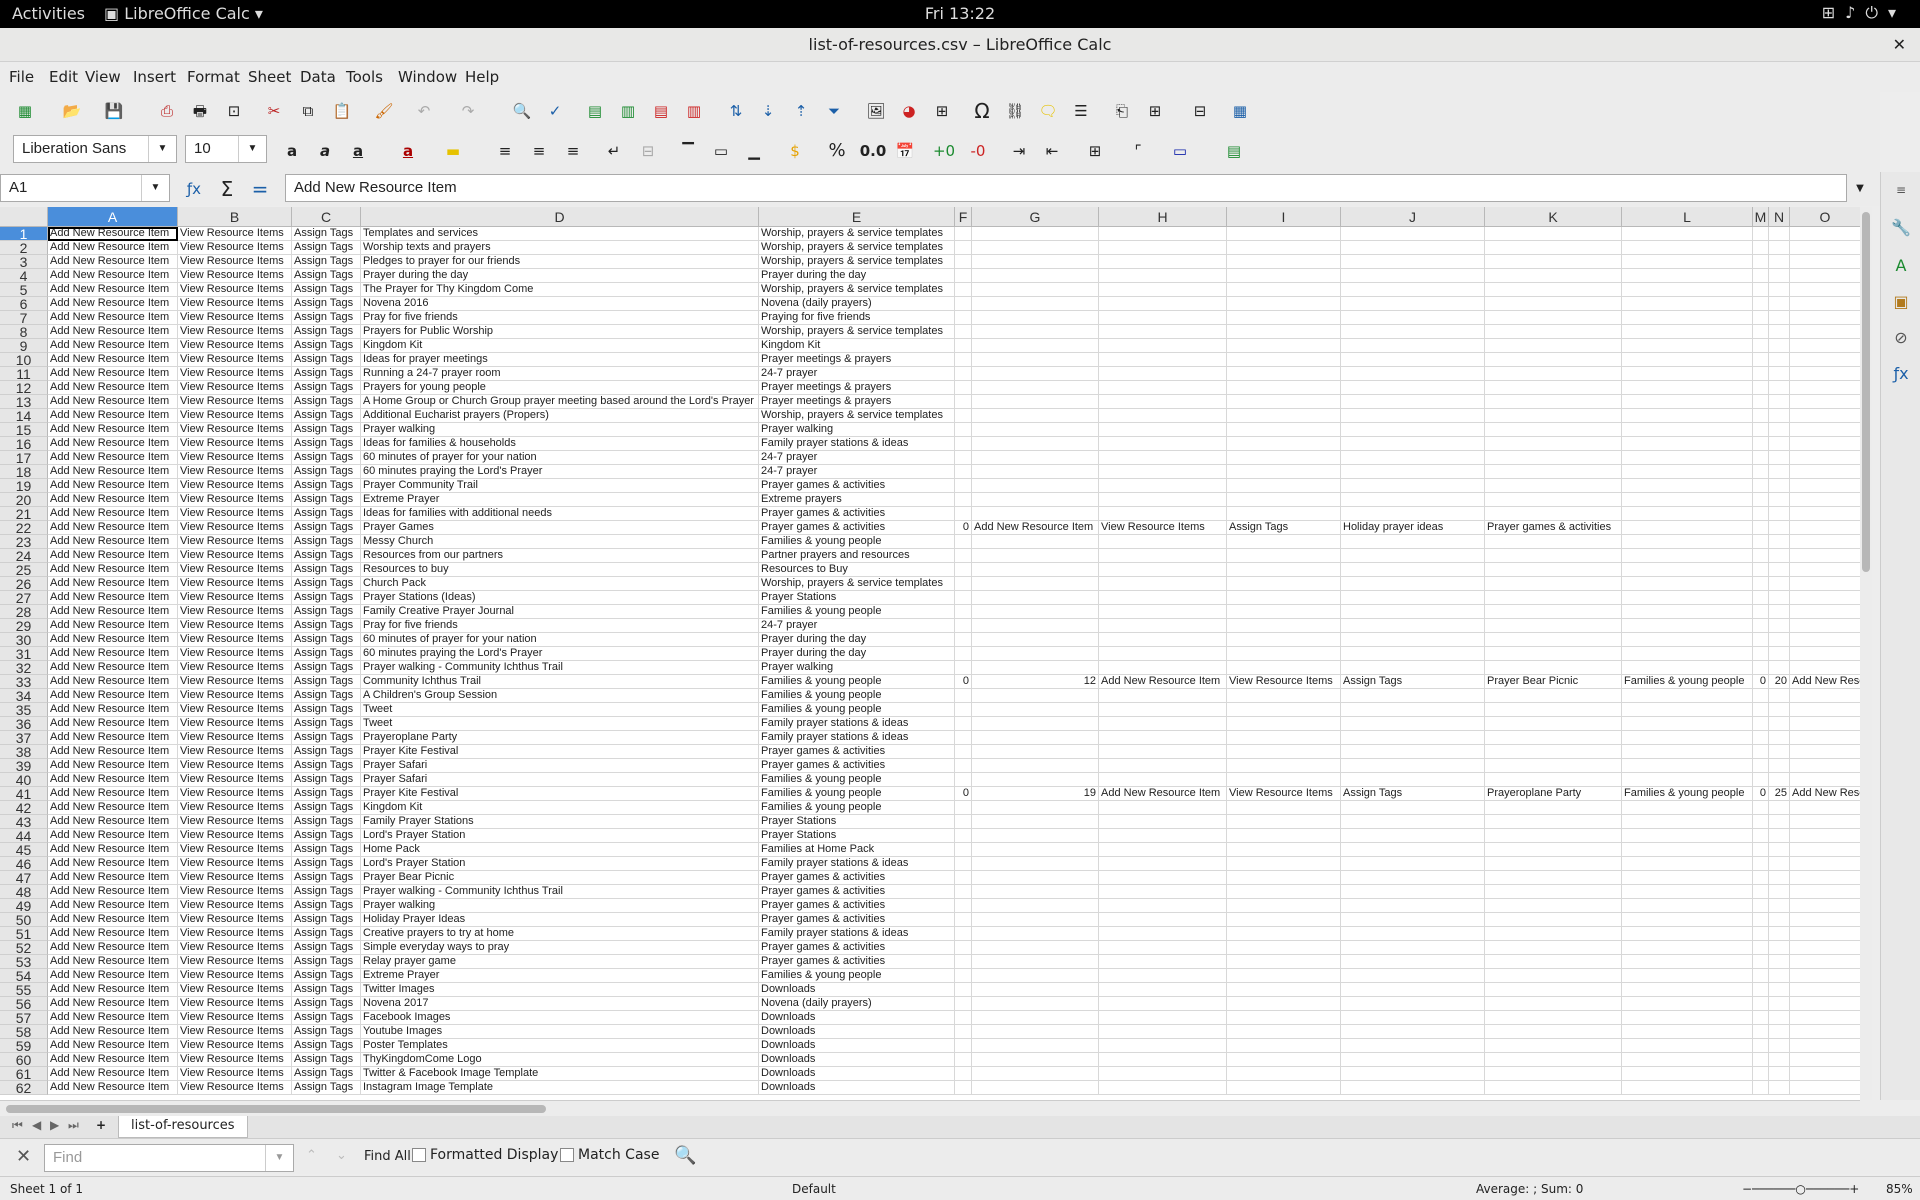 The width and height of the screenshot is (1920, 1200). What do you see at coordinates (963, 276) in the screenshot?
I see `cell-f4` at bounding box center [963, 276].